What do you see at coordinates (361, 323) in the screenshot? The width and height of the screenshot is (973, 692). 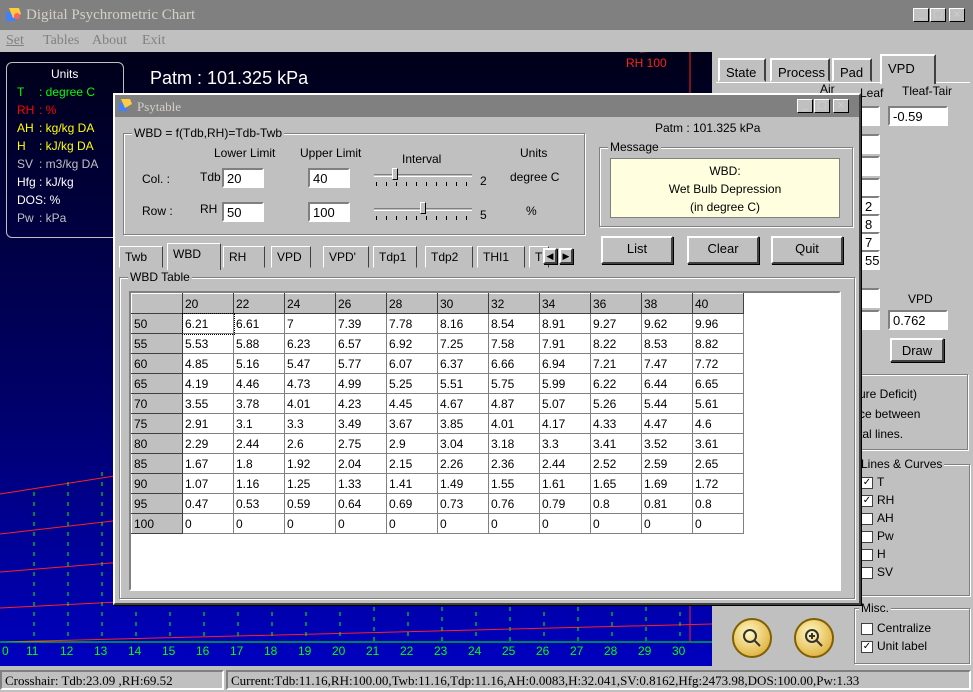 I see `table-cell: 7.39` at bounding box center [361, 323].